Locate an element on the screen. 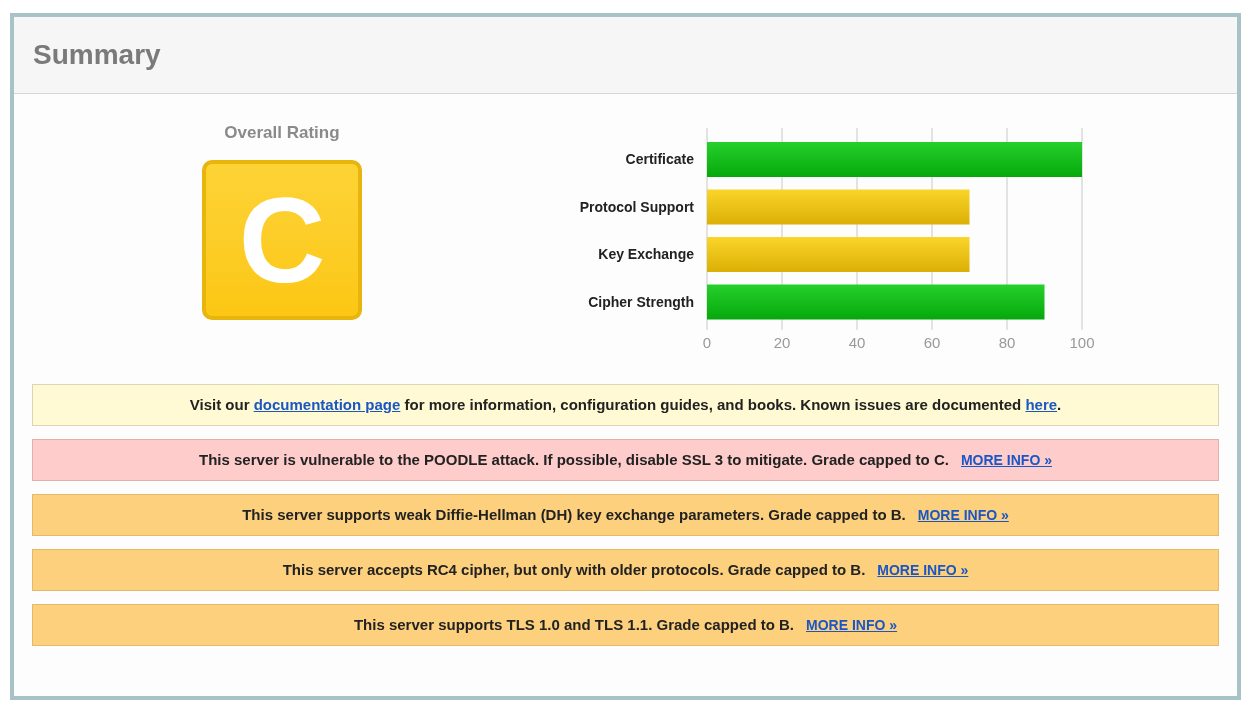 The height and width of the screenshot is (708, 1251). category-label: Cipher Strength is located at coordinates (641, 301).